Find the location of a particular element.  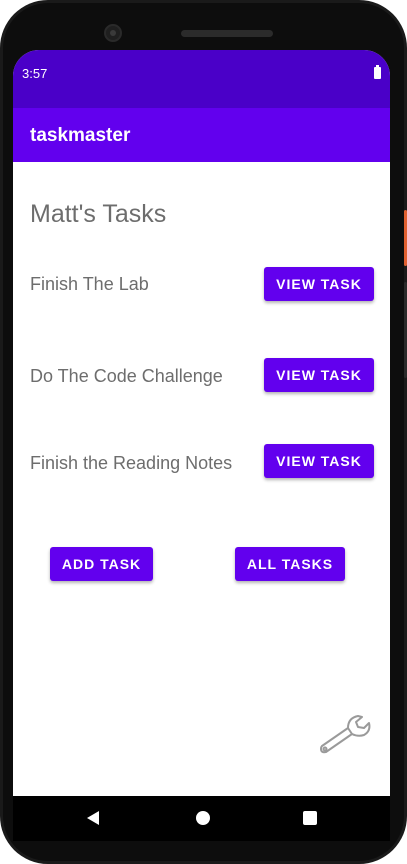

earpiece-speaker is located at coordinates (227, 33).